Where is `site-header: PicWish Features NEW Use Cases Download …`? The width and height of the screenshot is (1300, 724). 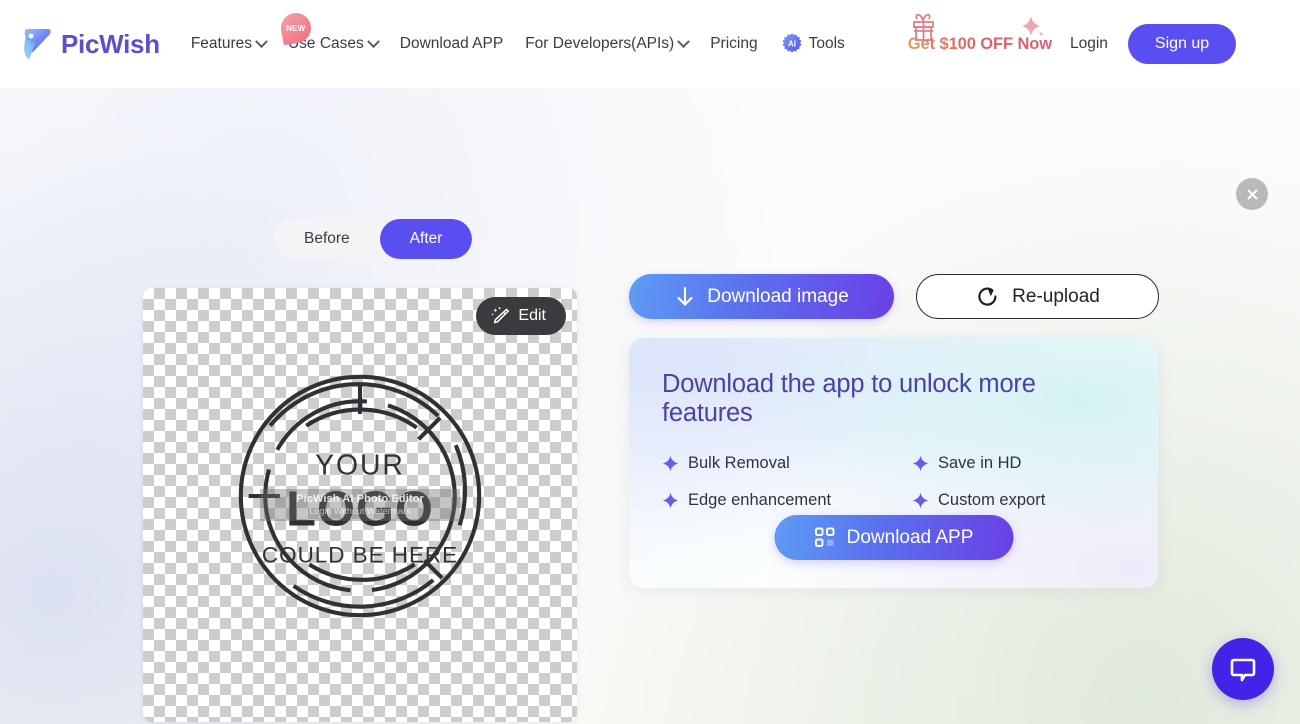
site-header: PicWish Features NEW Use Cases Download … is located at coordinates (650, 44).